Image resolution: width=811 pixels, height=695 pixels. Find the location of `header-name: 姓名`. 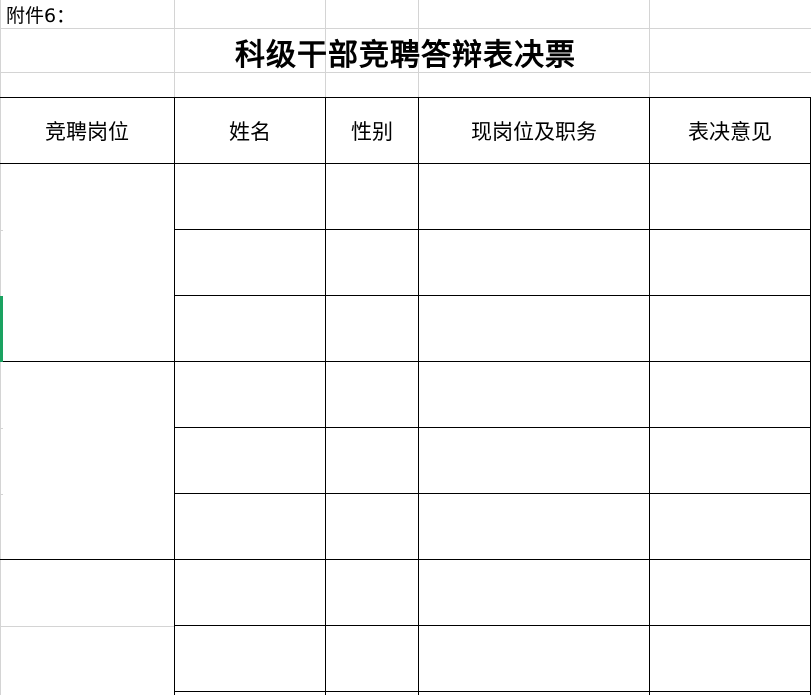

header-name: 姓名 is located at coordinates (250, 132).